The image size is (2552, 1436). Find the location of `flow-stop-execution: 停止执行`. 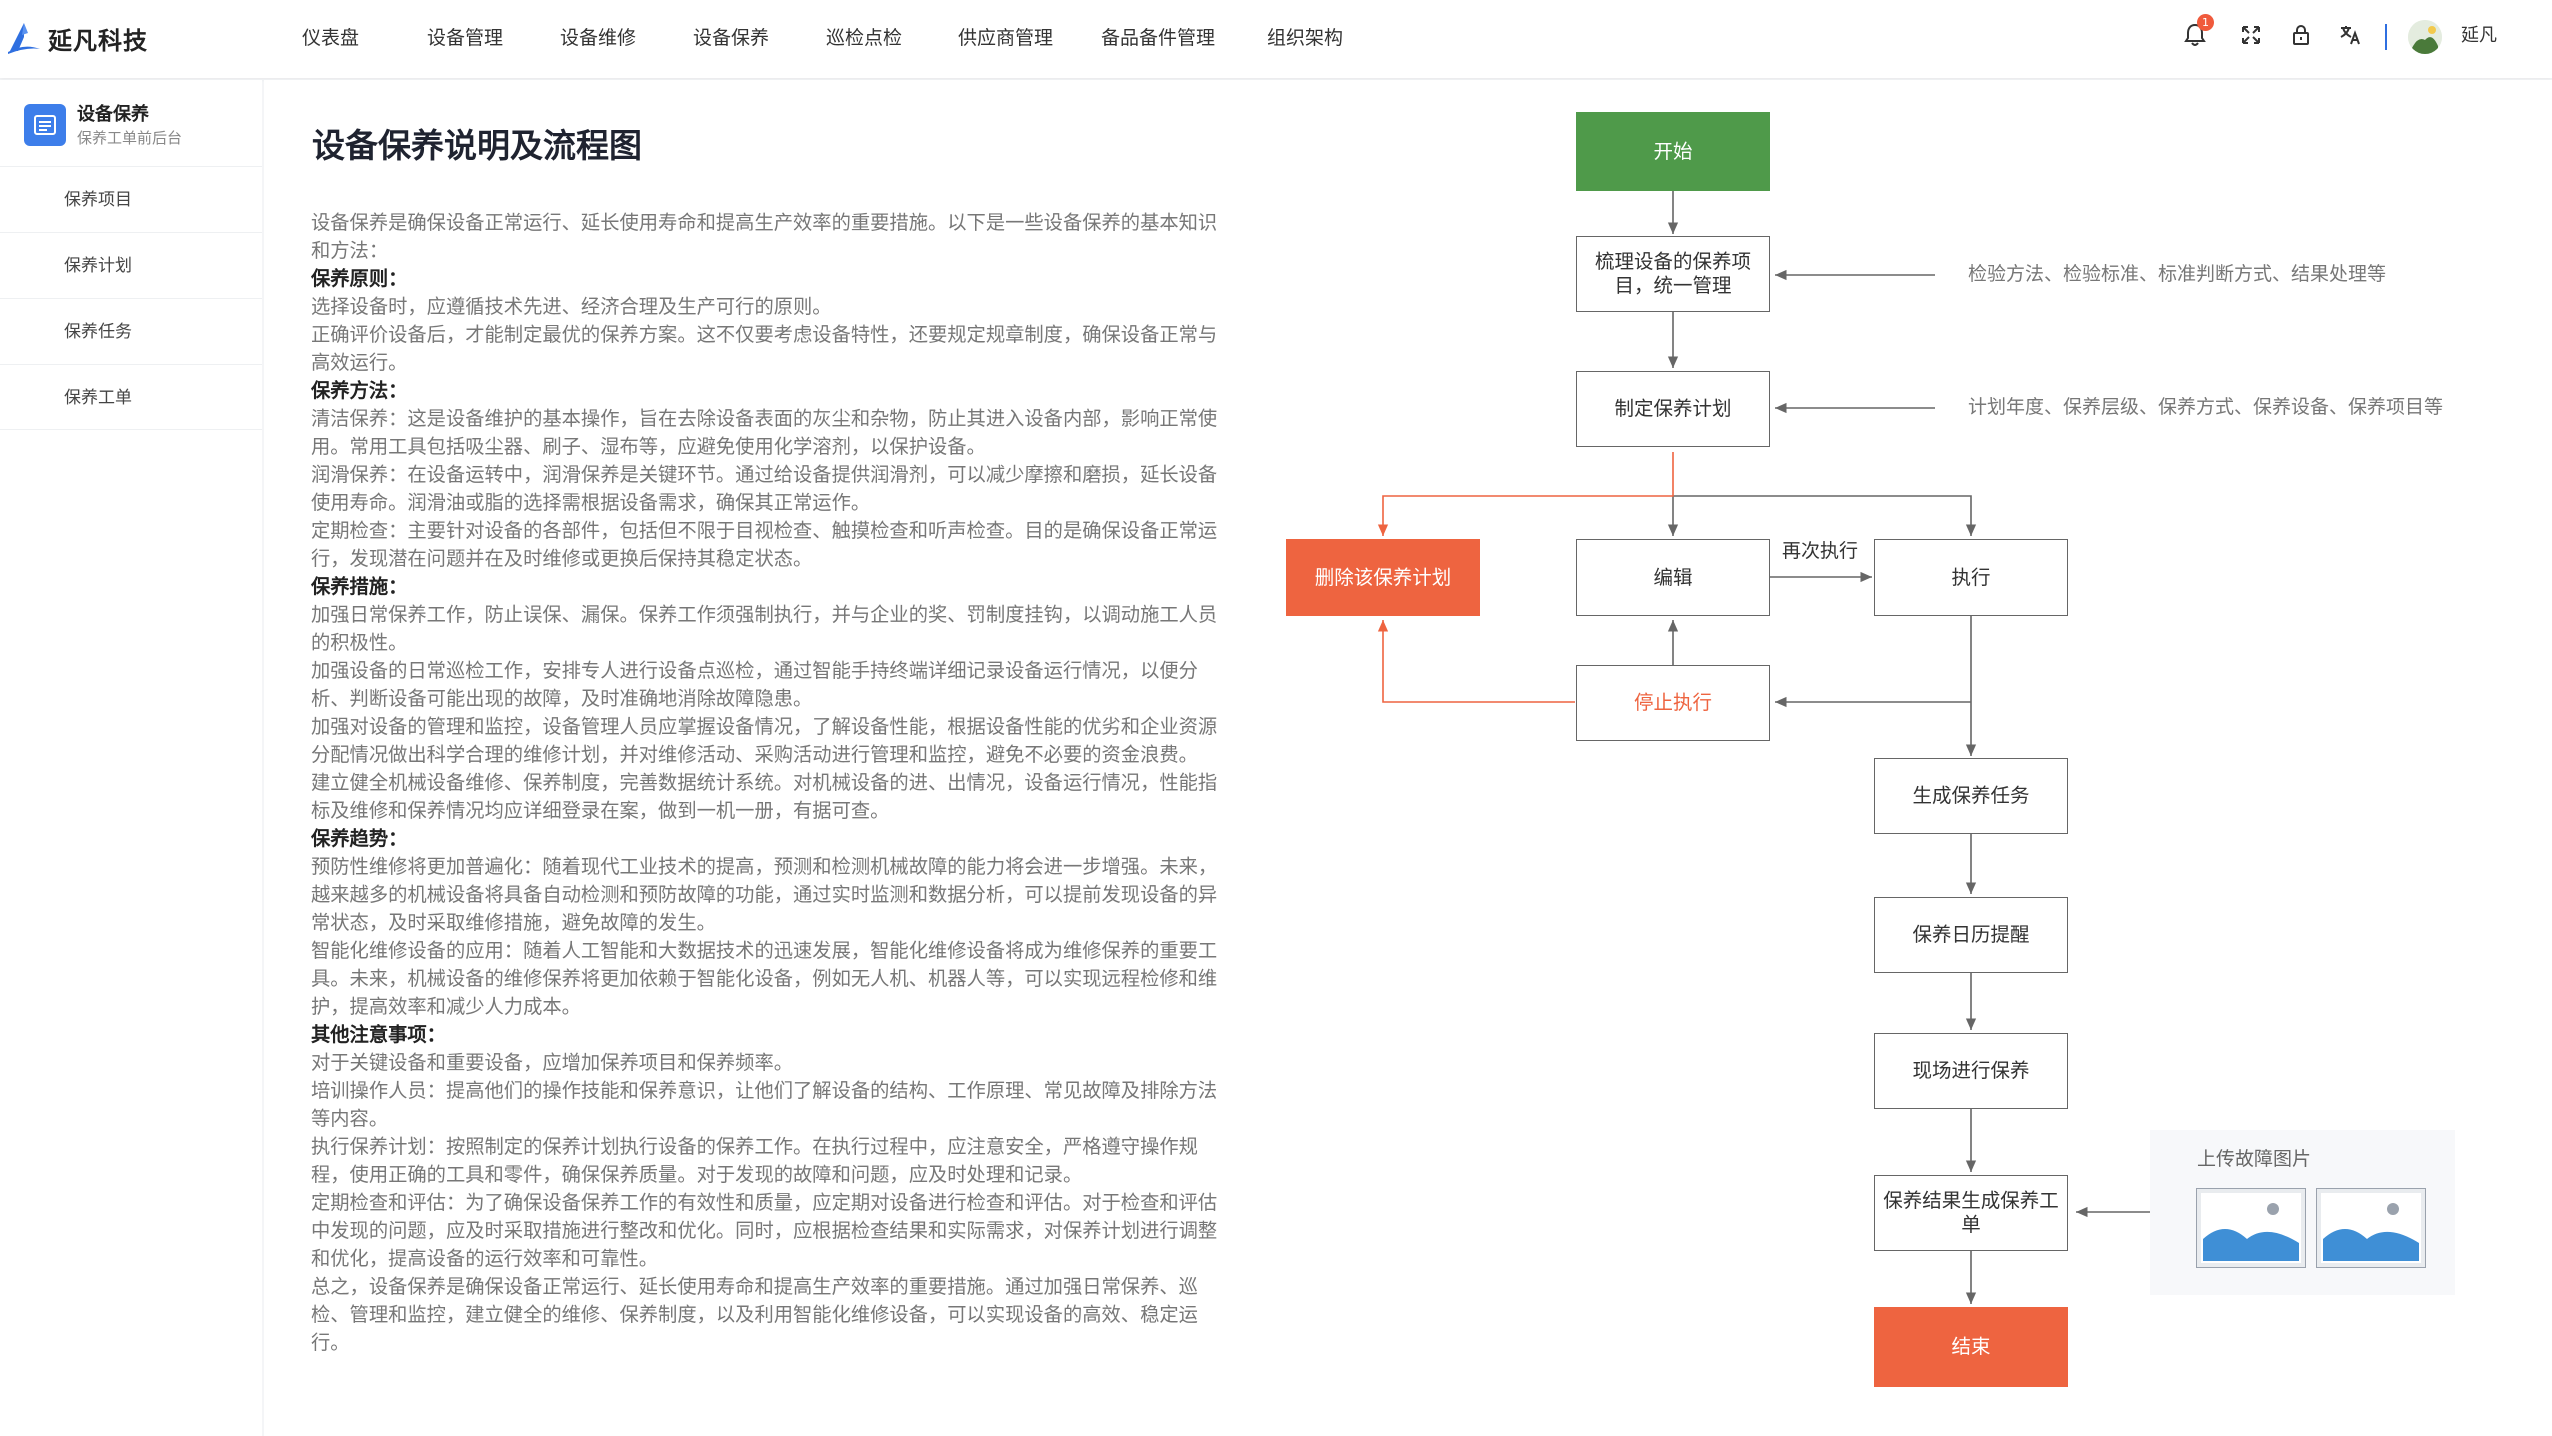

flow-stop-execution: 停止执行 is located at coordinates (1673, 703).